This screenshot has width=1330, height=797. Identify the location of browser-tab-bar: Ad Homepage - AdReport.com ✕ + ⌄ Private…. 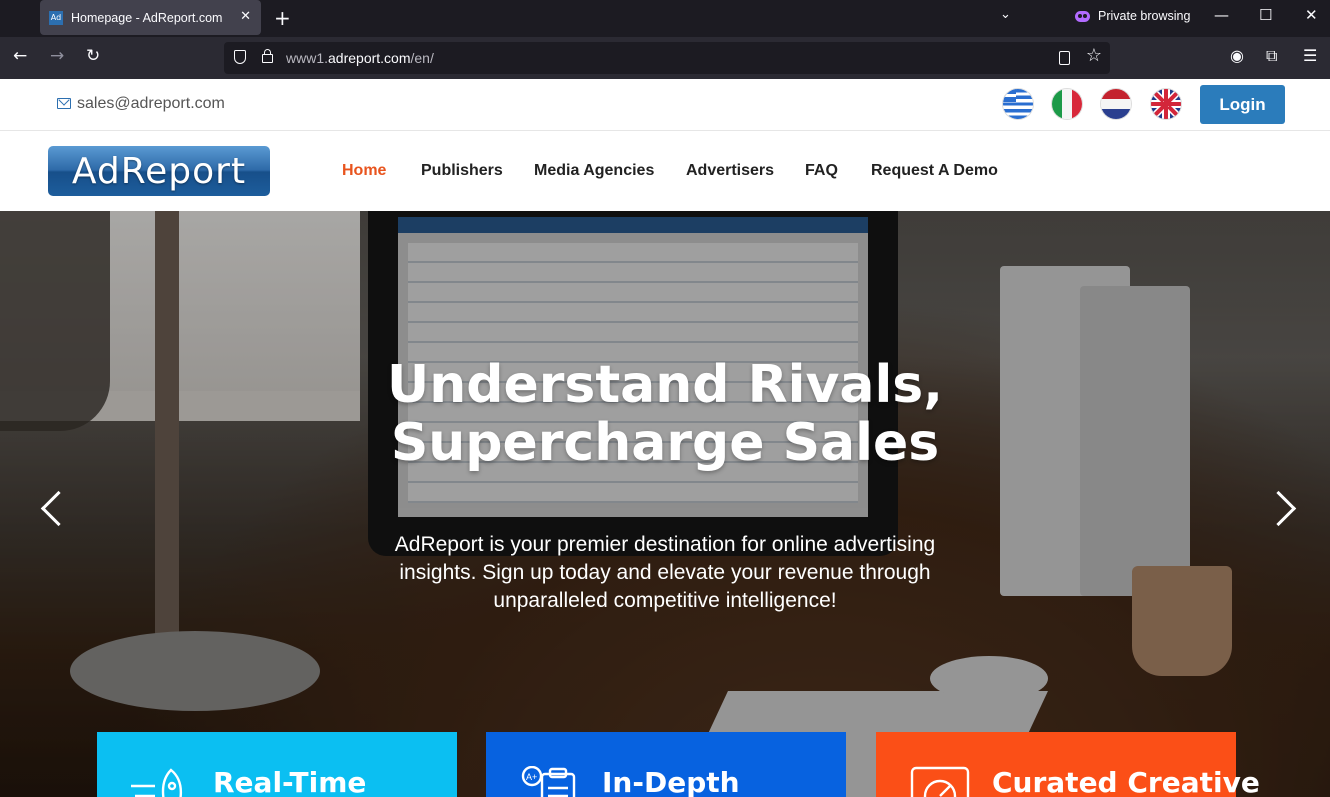
(665, 18).